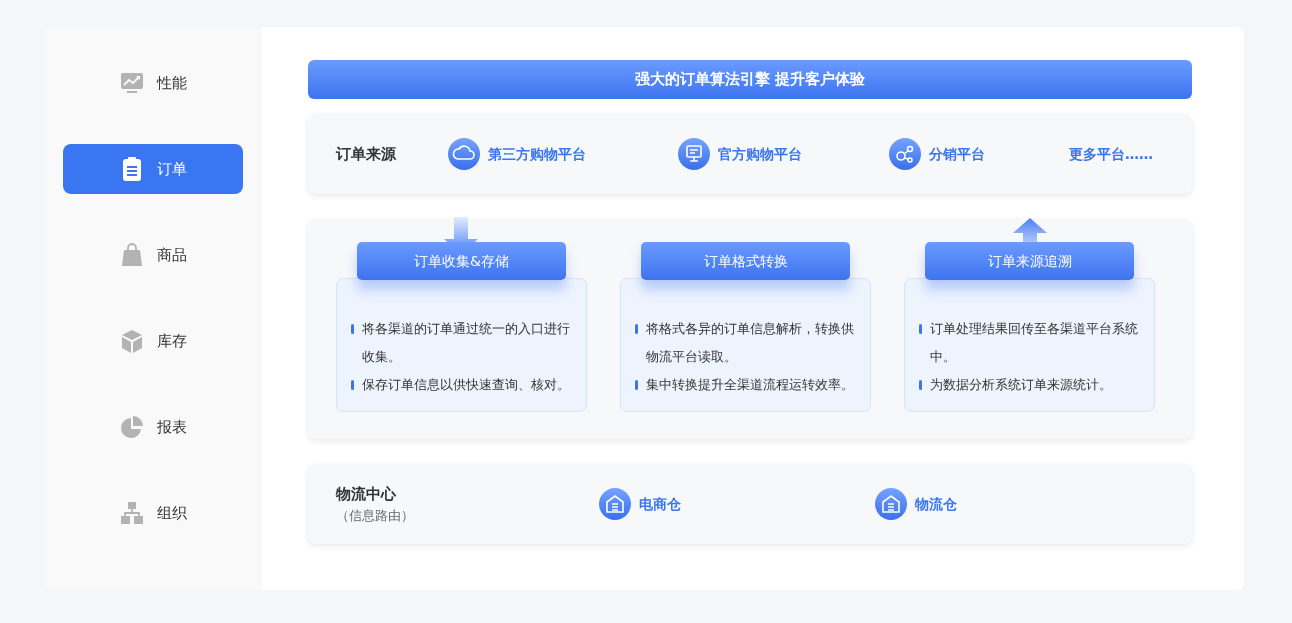  I want to click on platform-label: 官方购物平台, so click(760, 154).